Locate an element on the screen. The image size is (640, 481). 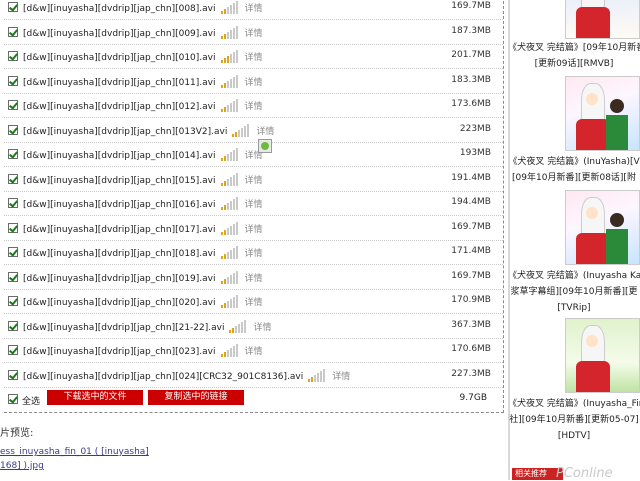
preview-title: 片预览: is located at coordinates (17, 433).